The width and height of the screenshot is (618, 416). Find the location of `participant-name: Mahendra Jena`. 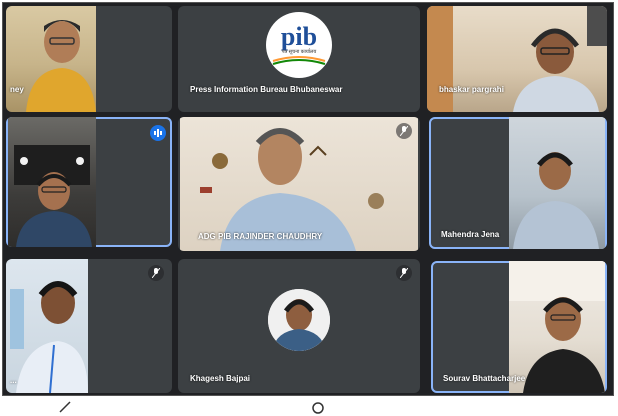

participant-name: Mahendra Jena is located at coordinates (470, 234).